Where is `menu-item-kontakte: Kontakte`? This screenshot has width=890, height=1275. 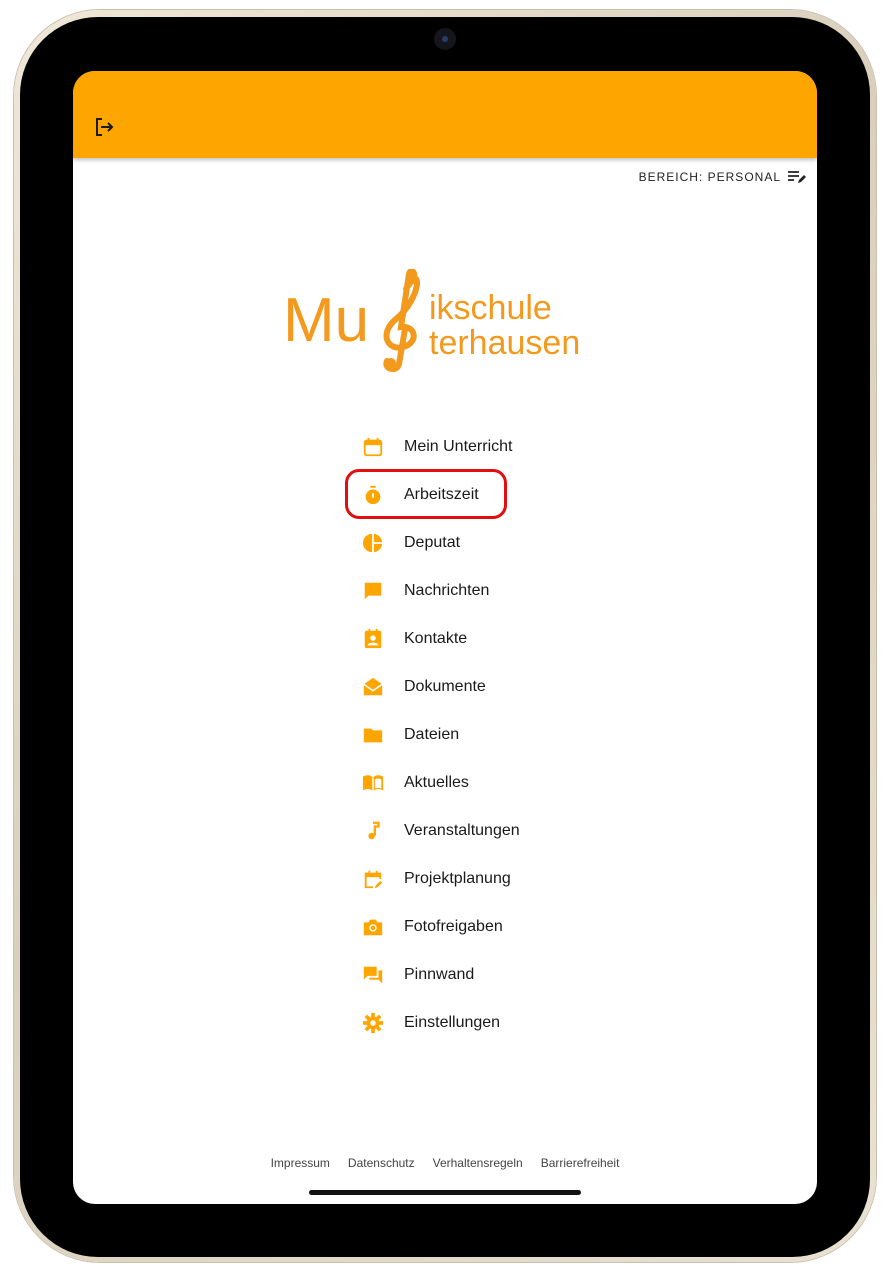
menu-item-kontakte: Kontakte is located at coordinates (493, 639).